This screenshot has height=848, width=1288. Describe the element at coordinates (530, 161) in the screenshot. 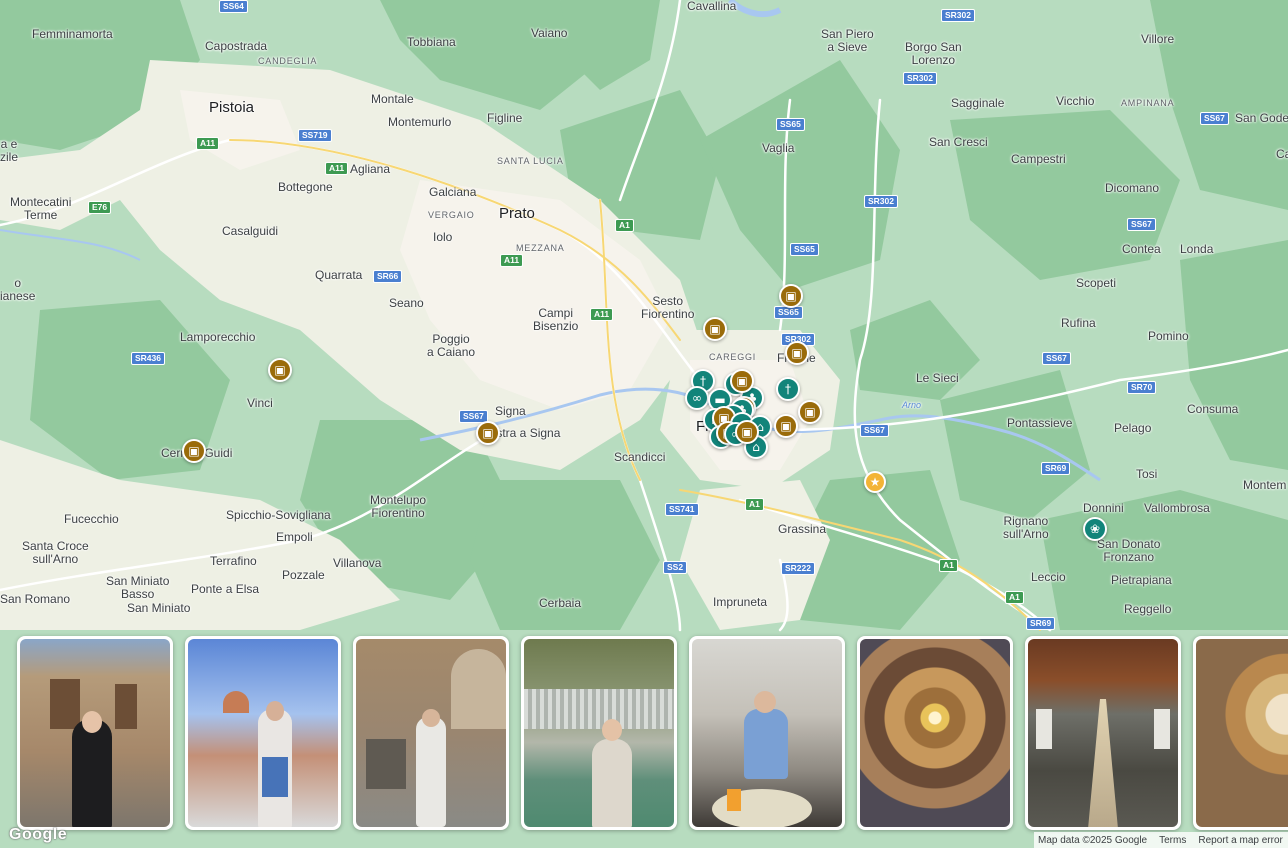

I see `place-label: SANTA LUCIA` at that location.